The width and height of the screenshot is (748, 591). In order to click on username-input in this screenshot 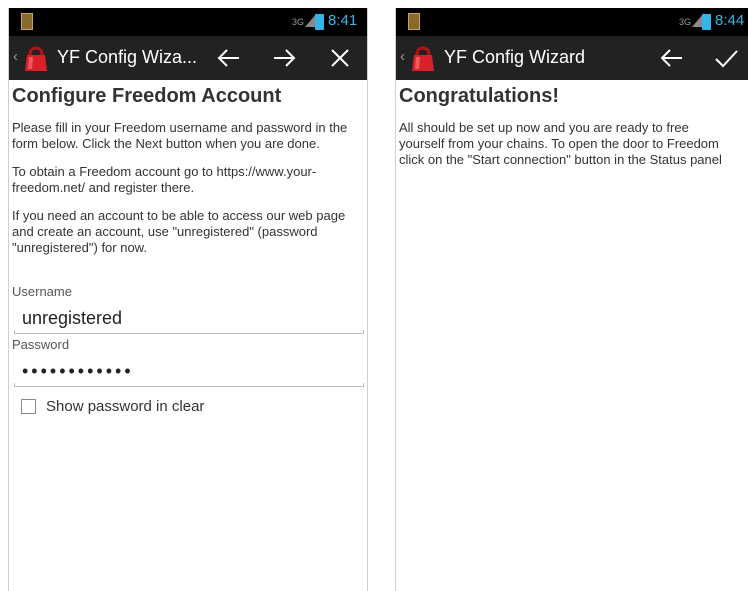, I will do `click(182, 318)`.